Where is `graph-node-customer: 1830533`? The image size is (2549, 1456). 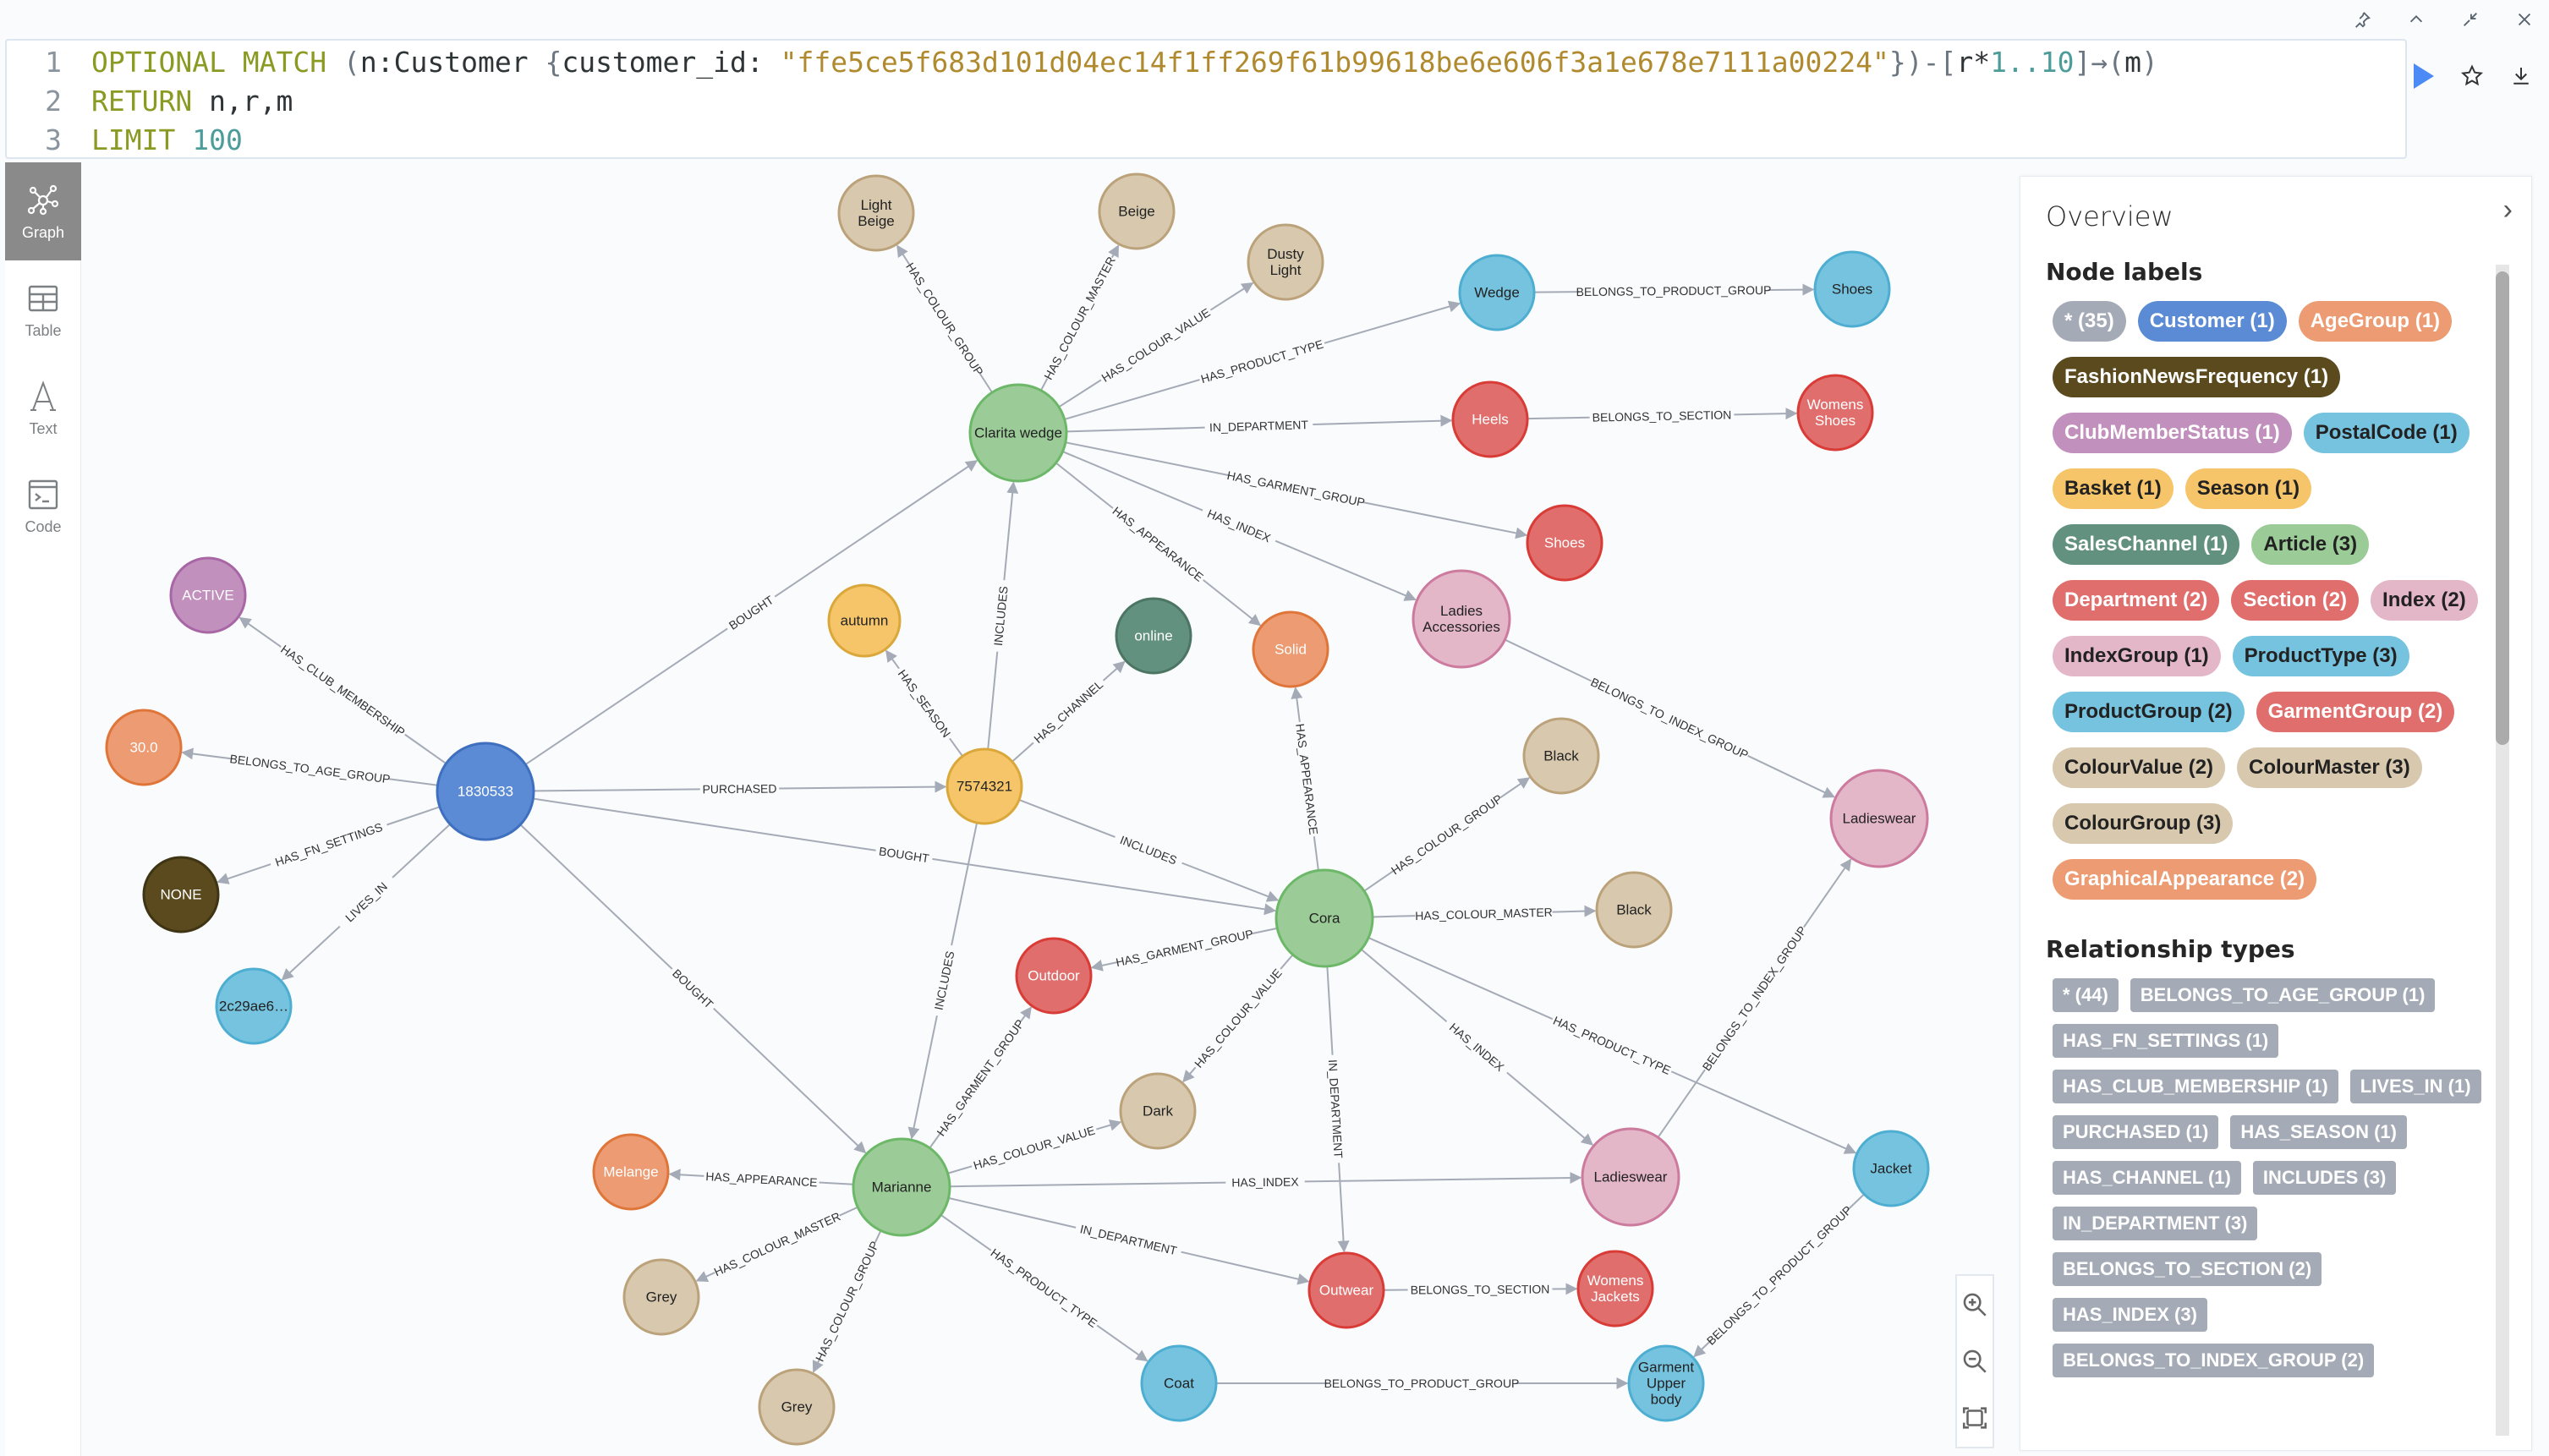
graph-node-customer: 1830533 is located at coordinates (485, 791).